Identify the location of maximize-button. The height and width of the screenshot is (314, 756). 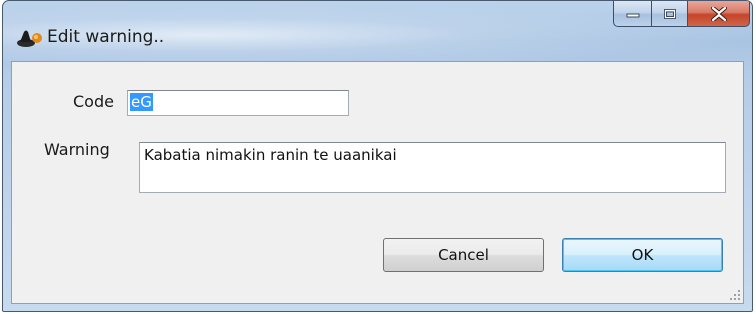
(670, 14).